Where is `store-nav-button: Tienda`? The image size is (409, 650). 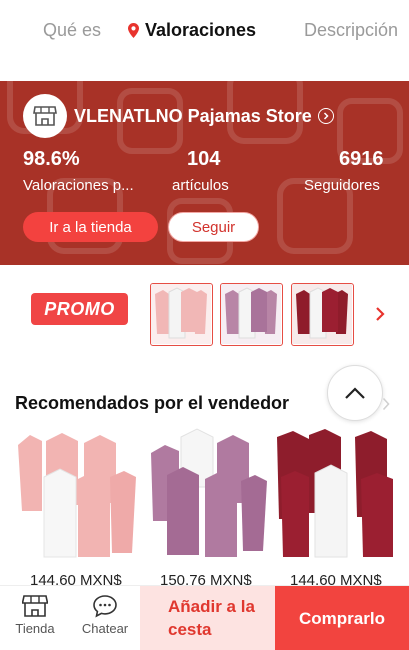 store-nav-button: Tienda is located at coordinates (35, 615).